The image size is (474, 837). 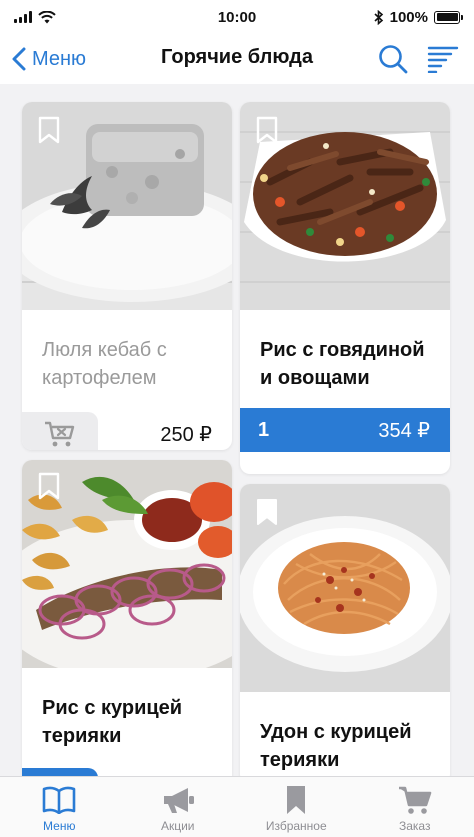 I want to click on battery-percentage: 100%, so click(x=408, y=17).